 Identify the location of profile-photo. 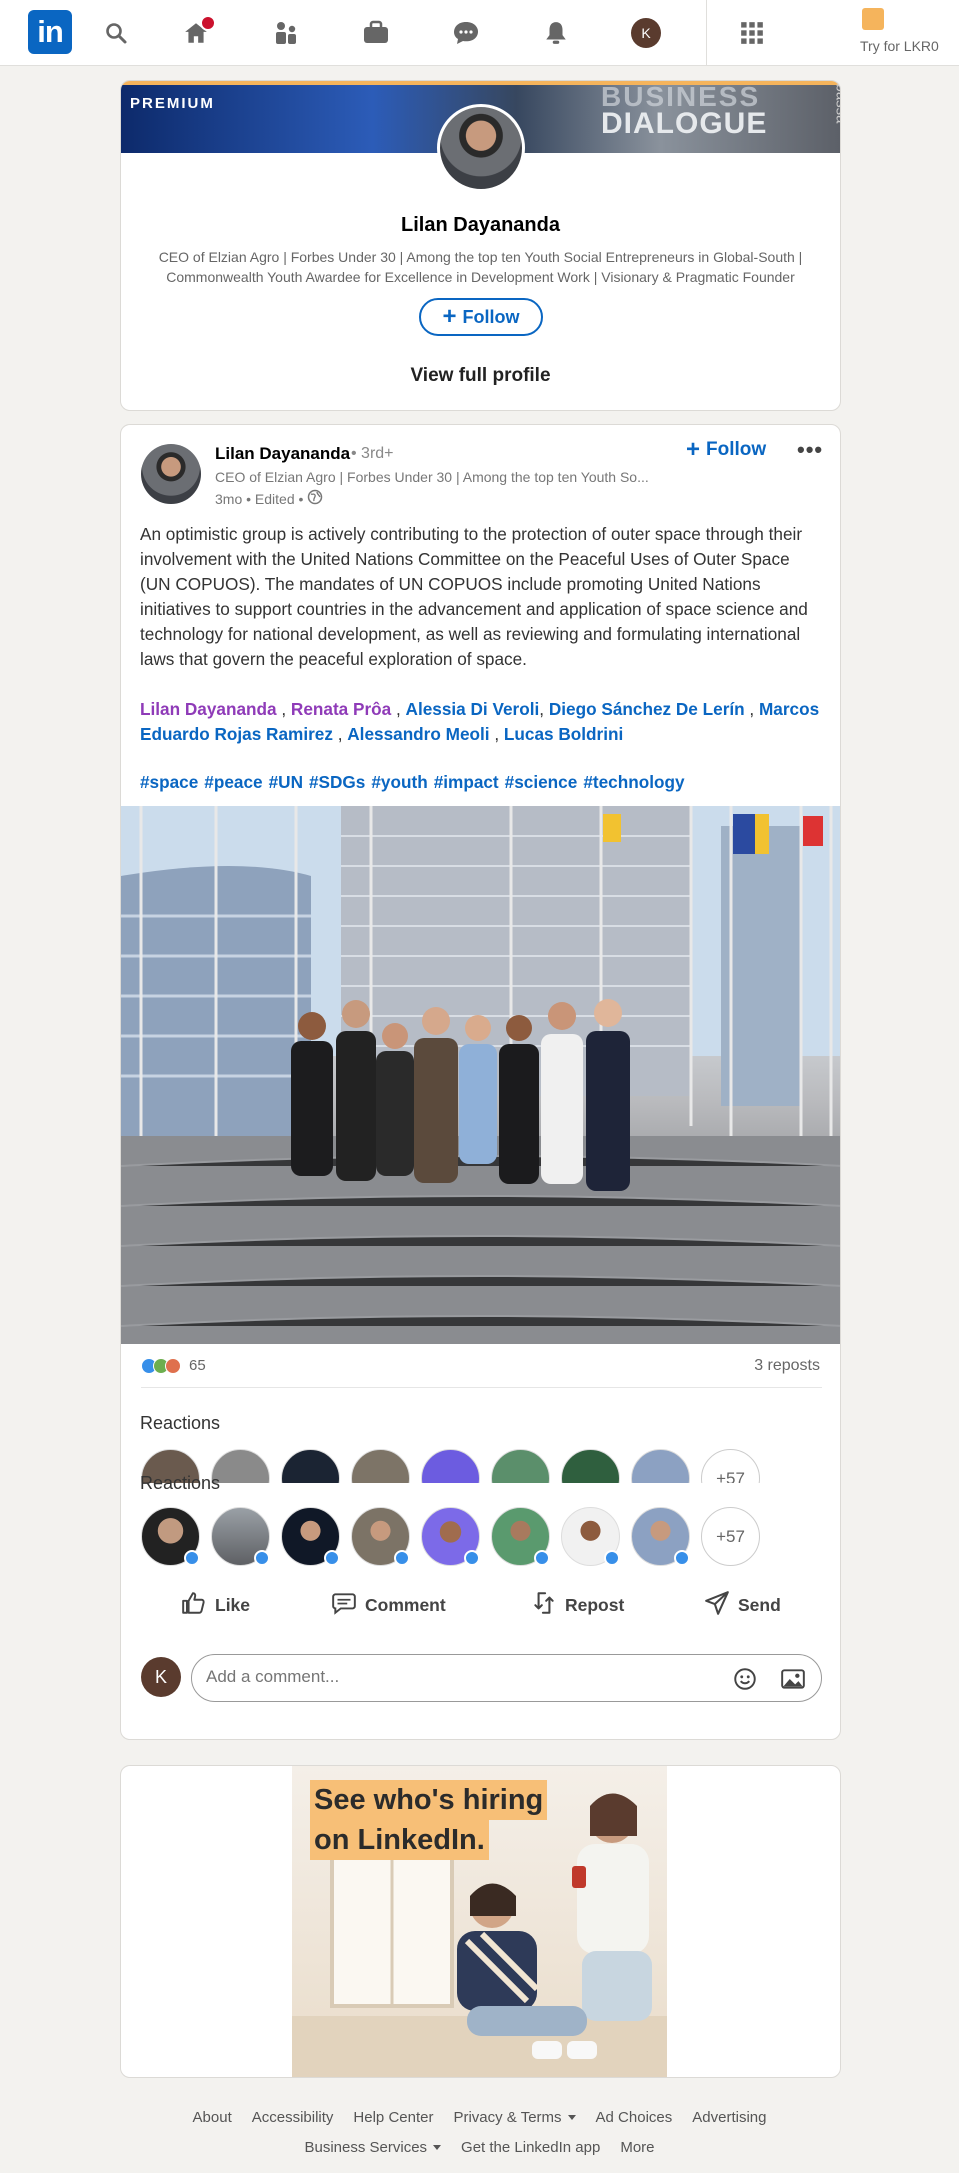
(481, 148).